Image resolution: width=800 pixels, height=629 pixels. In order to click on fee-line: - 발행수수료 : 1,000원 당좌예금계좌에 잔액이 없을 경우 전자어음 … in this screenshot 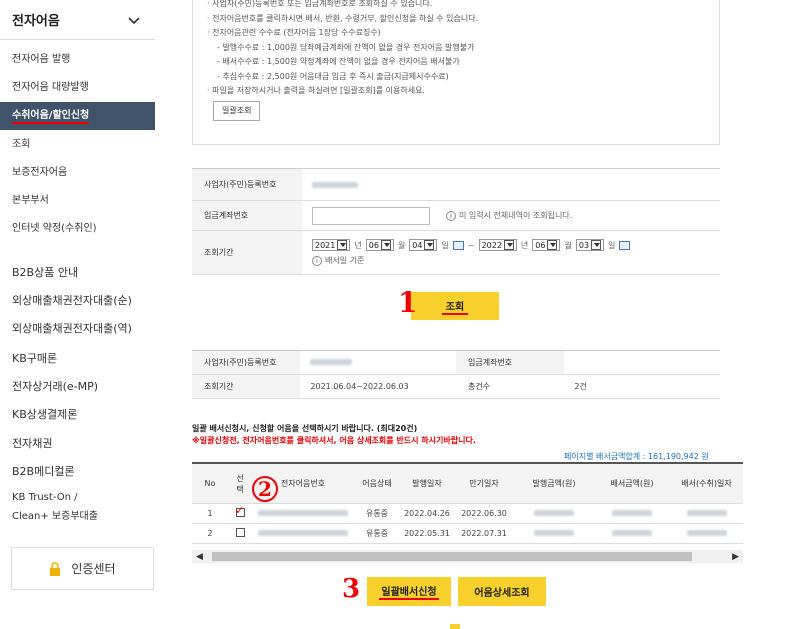, I will do `click(346, 47)`.